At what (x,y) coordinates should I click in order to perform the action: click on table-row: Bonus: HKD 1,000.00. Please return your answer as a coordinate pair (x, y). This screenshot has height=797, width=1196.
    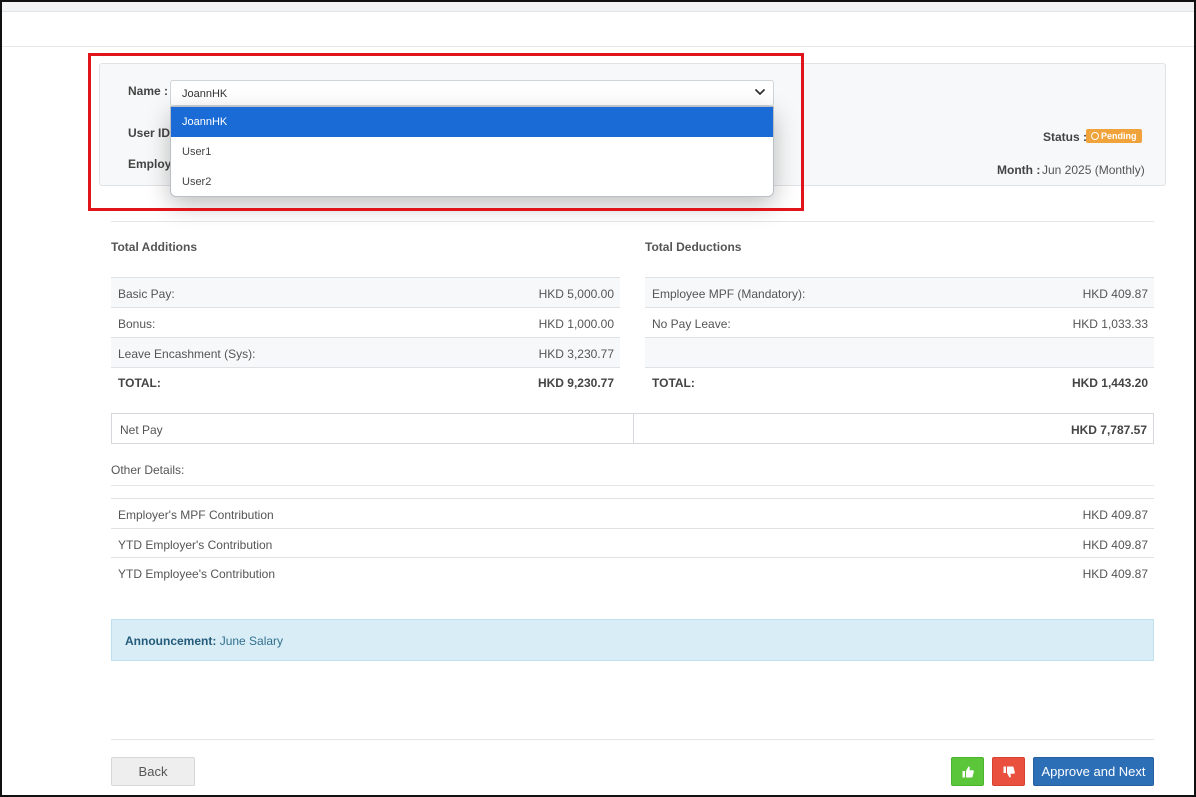
    Looking at the image, I should click on (365, 322).